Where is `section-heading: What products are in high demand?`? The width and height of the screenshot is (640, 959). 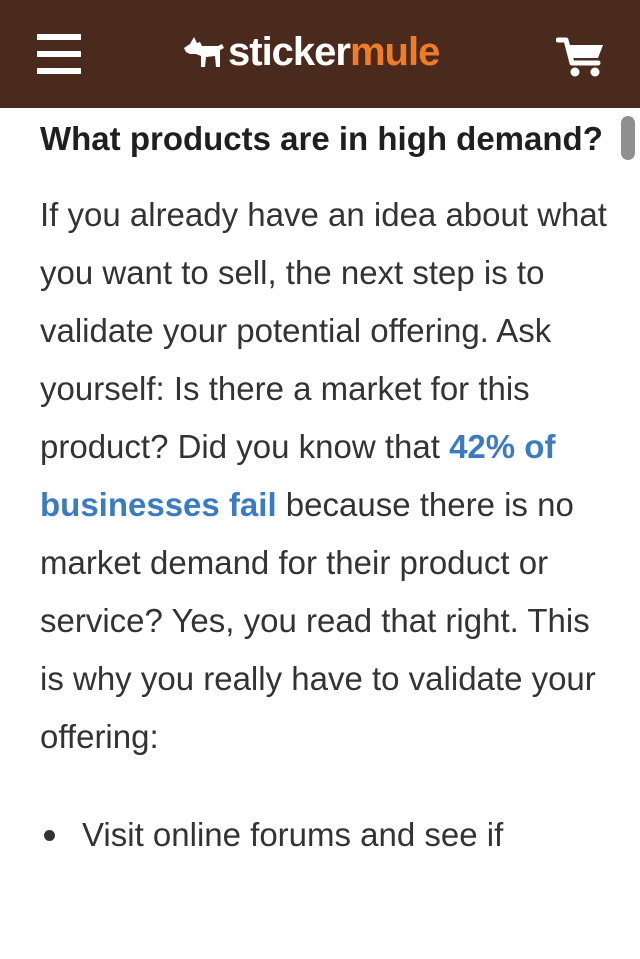
section-heading: What products are in high demand? is located at coordinates (321, 138).